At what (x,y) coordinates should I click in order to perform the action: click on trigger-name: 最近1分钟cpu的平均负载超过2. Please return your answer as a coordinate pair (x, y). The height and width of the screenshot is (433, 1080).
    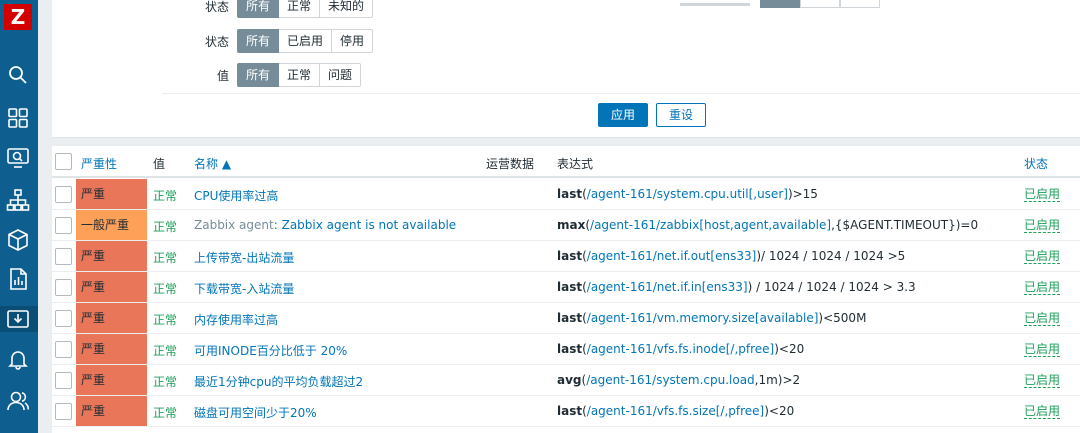
    Looking at the image, I should click on (278, 382).